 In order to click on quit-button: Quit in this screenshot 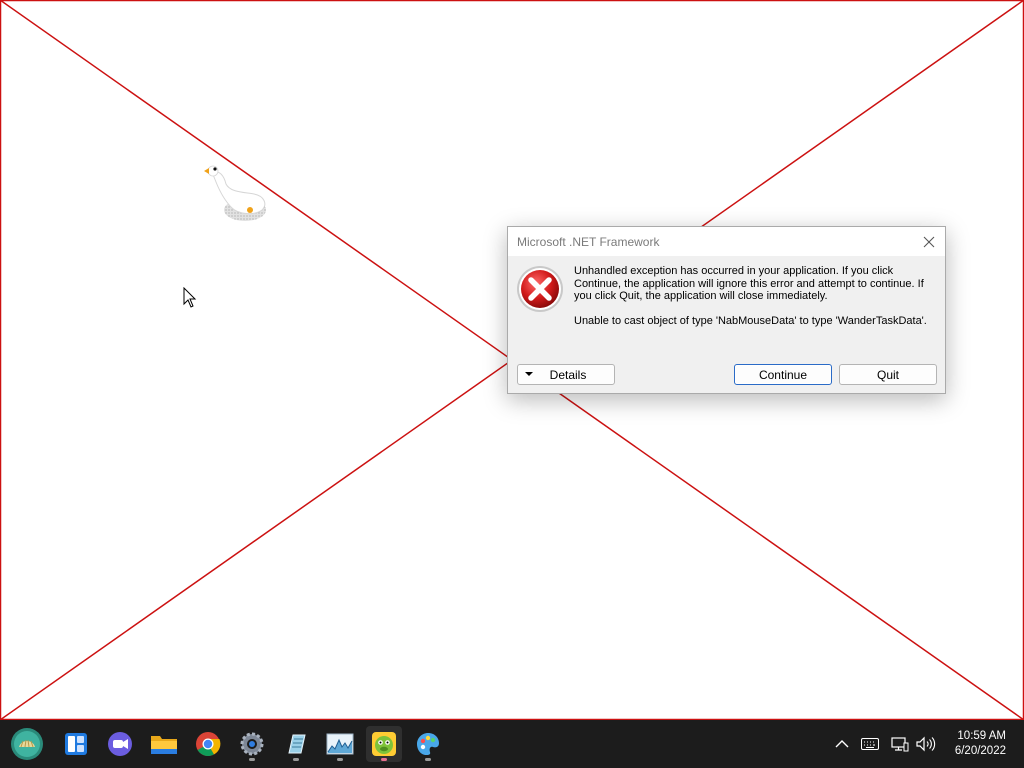, I will do `click(888, 374)`.